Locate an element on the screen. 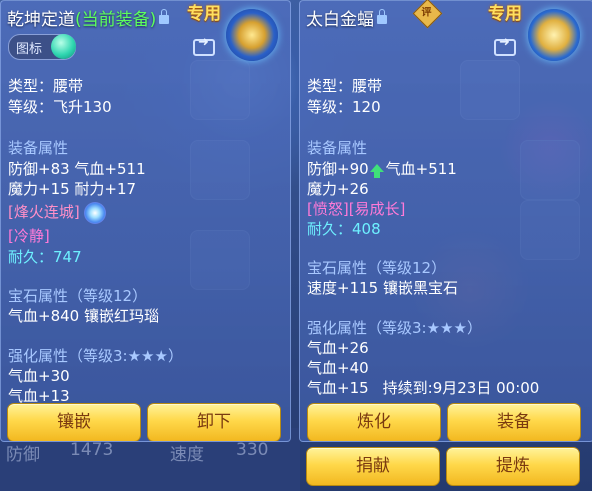 The width and height of the screenshot is (592, 491). refine-button: 炼化 is located at coordinates (374, 422).